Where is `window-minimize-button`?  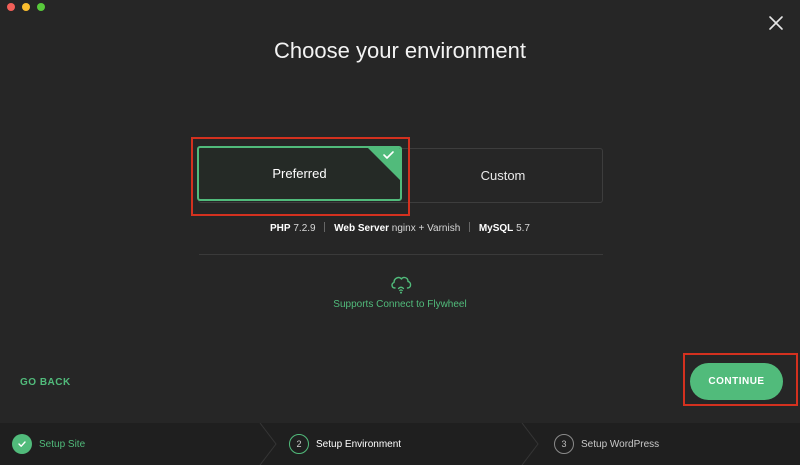 window-minimize-button is located at coordinates (26, 7).